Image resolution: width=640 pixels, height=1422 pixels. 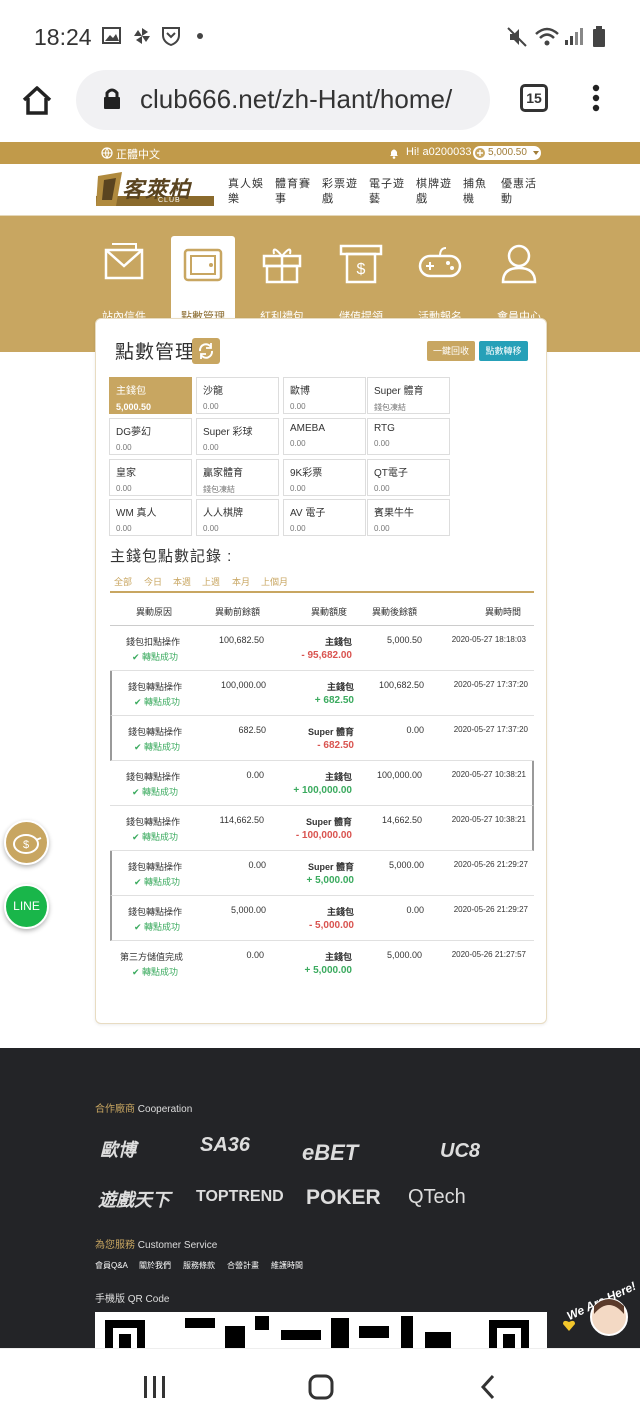 What do you see at coordinates (408, 517) in the screenshot?
I see `wallet-bingo: 賓果牛牛 0.00` at bounding box center [408, 517].